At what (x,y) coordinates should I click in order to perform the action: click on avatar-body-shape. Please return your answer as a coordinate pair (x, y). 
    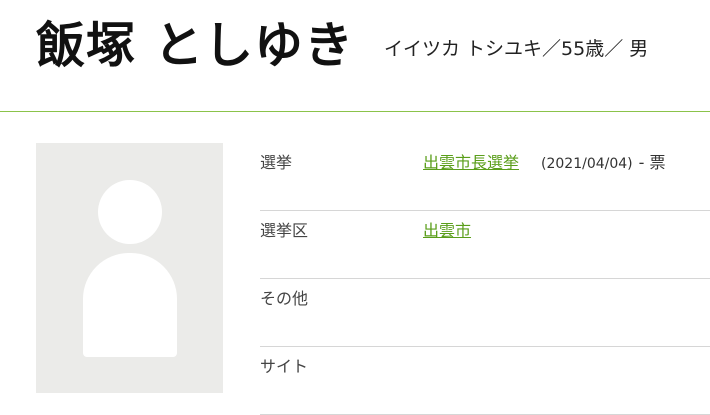
    Looking at the image, I should click on (130, 305).